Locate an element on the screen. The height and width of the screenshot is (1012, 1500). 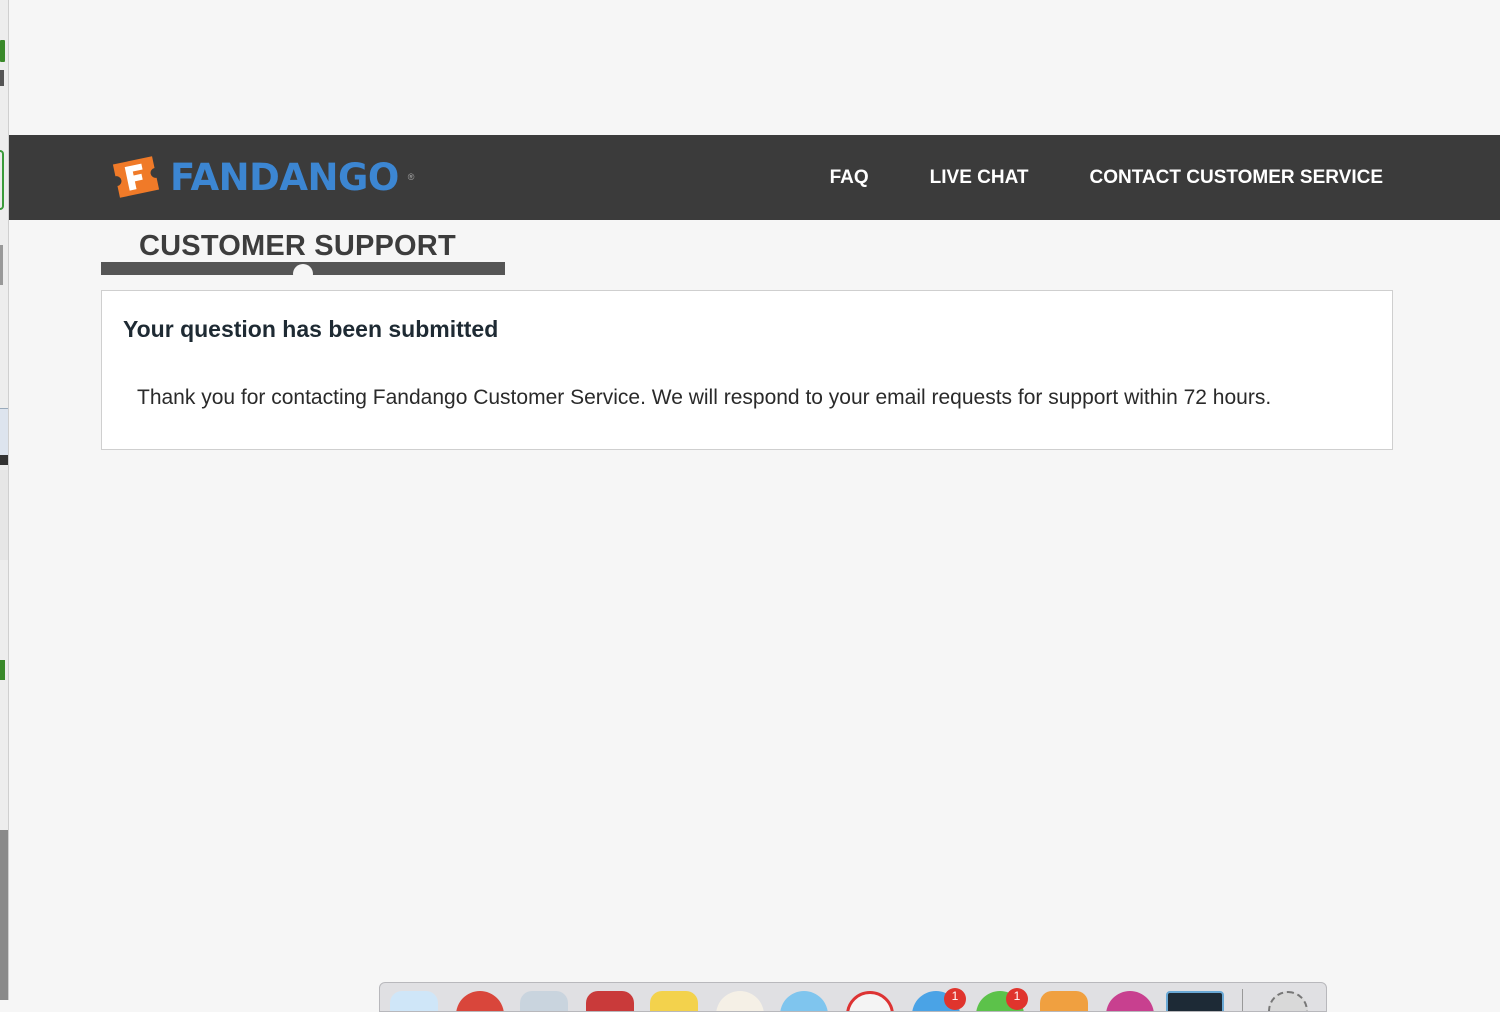
fandango-logo: FANDANGO ® is located at coordinates (262, 177).